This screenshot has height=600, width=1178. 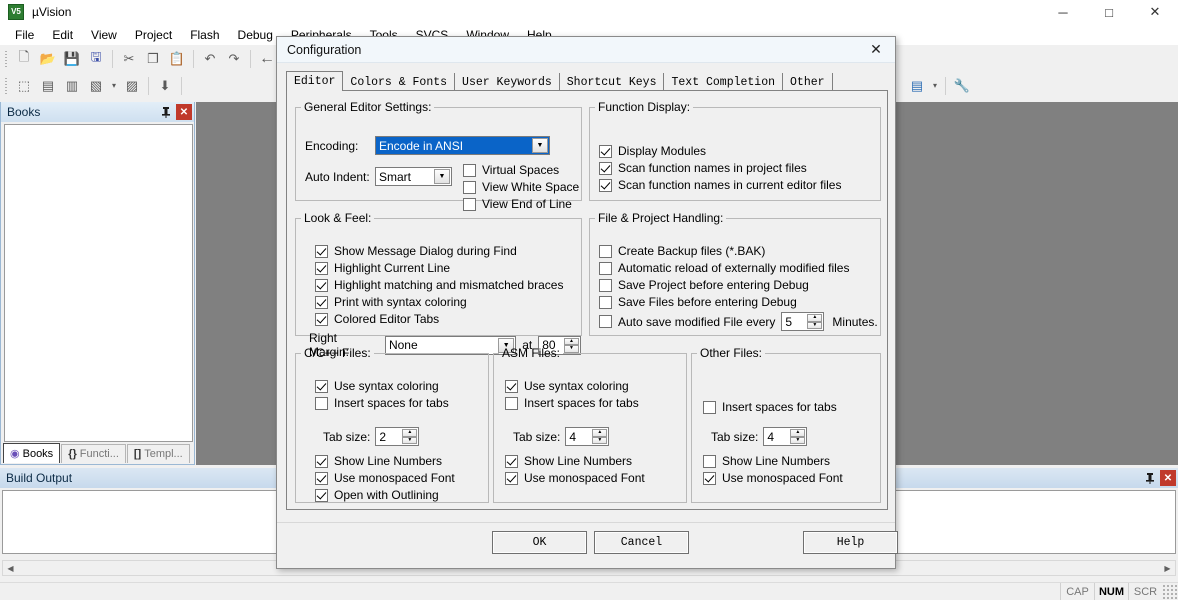 I want to click on save-all-icon: 🖫, so click(x=96, y=58).